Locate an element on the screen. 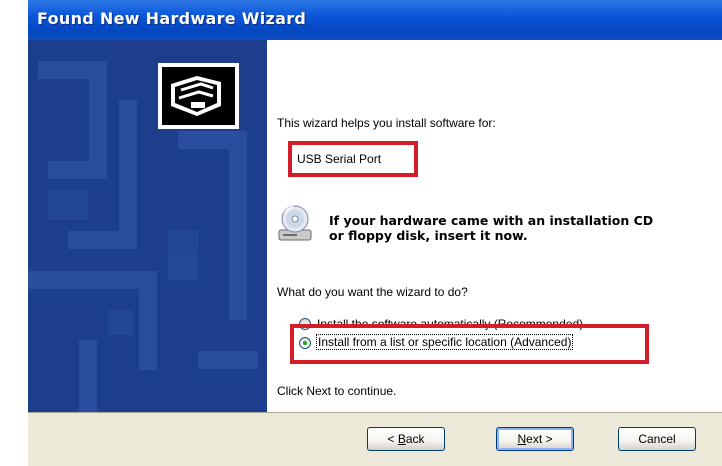 This screenshot has height=466, width=722. back-button: < Back is located at coordinates (406, 439).